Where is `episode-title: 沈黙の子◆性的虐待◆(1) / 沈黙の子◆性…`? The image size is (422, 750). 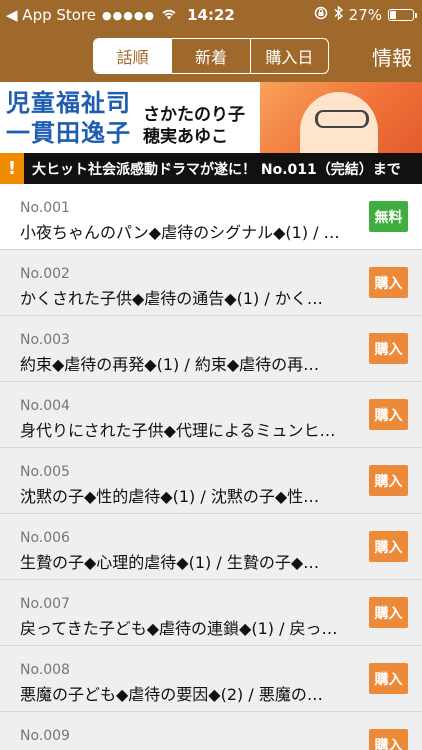
episode-title: 沈黙の子◆性的虐待◆(1) / 沈黙の子◆性… is located at coordinates (170, 496).